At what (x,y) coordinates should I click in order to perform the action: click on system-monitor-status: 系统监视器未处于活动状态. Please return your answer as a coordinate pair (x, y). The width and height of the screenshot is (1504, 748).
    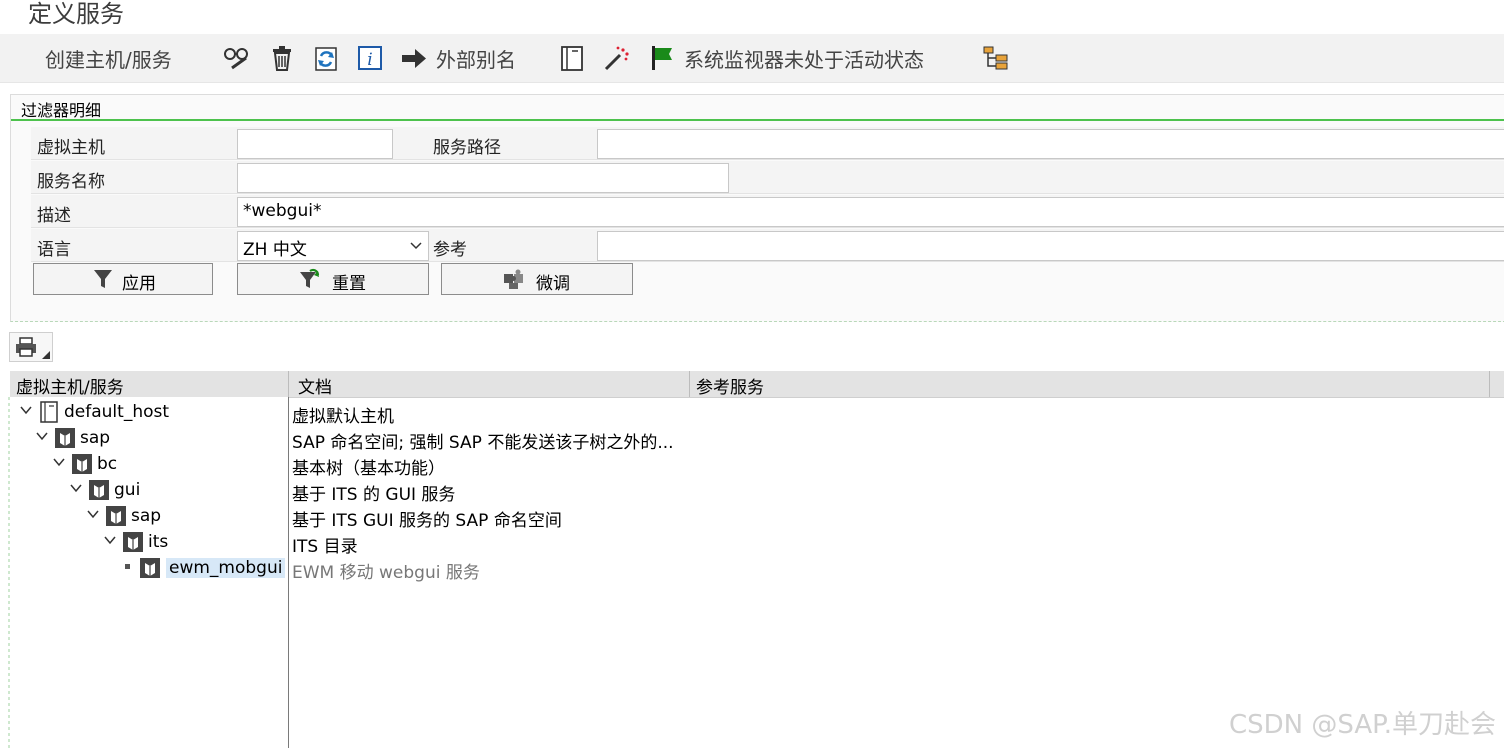
    Looking at the image, I should click on (804, 60).